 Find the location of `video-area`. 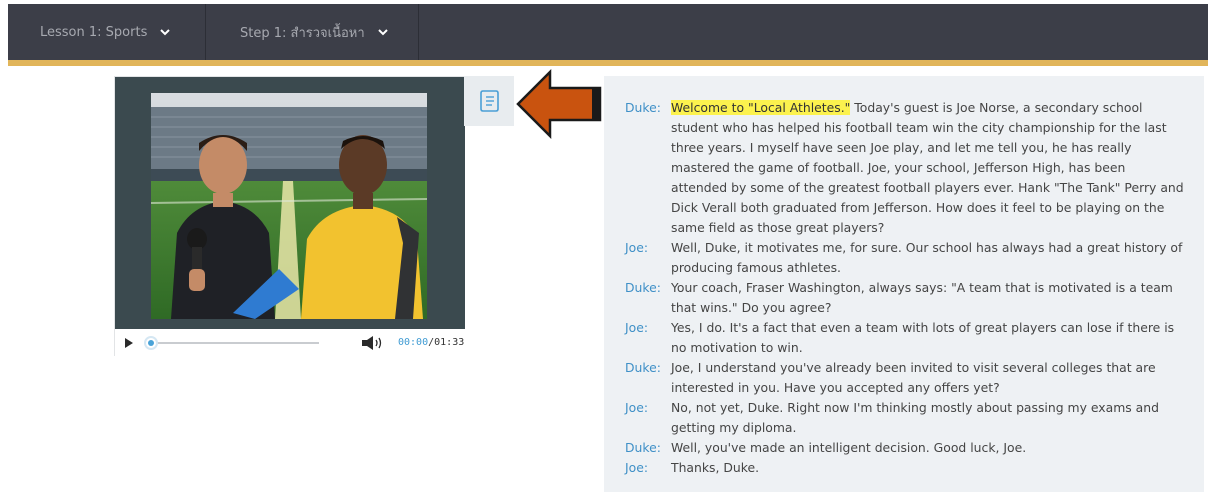

video-area is located at coordinates (290, 203).